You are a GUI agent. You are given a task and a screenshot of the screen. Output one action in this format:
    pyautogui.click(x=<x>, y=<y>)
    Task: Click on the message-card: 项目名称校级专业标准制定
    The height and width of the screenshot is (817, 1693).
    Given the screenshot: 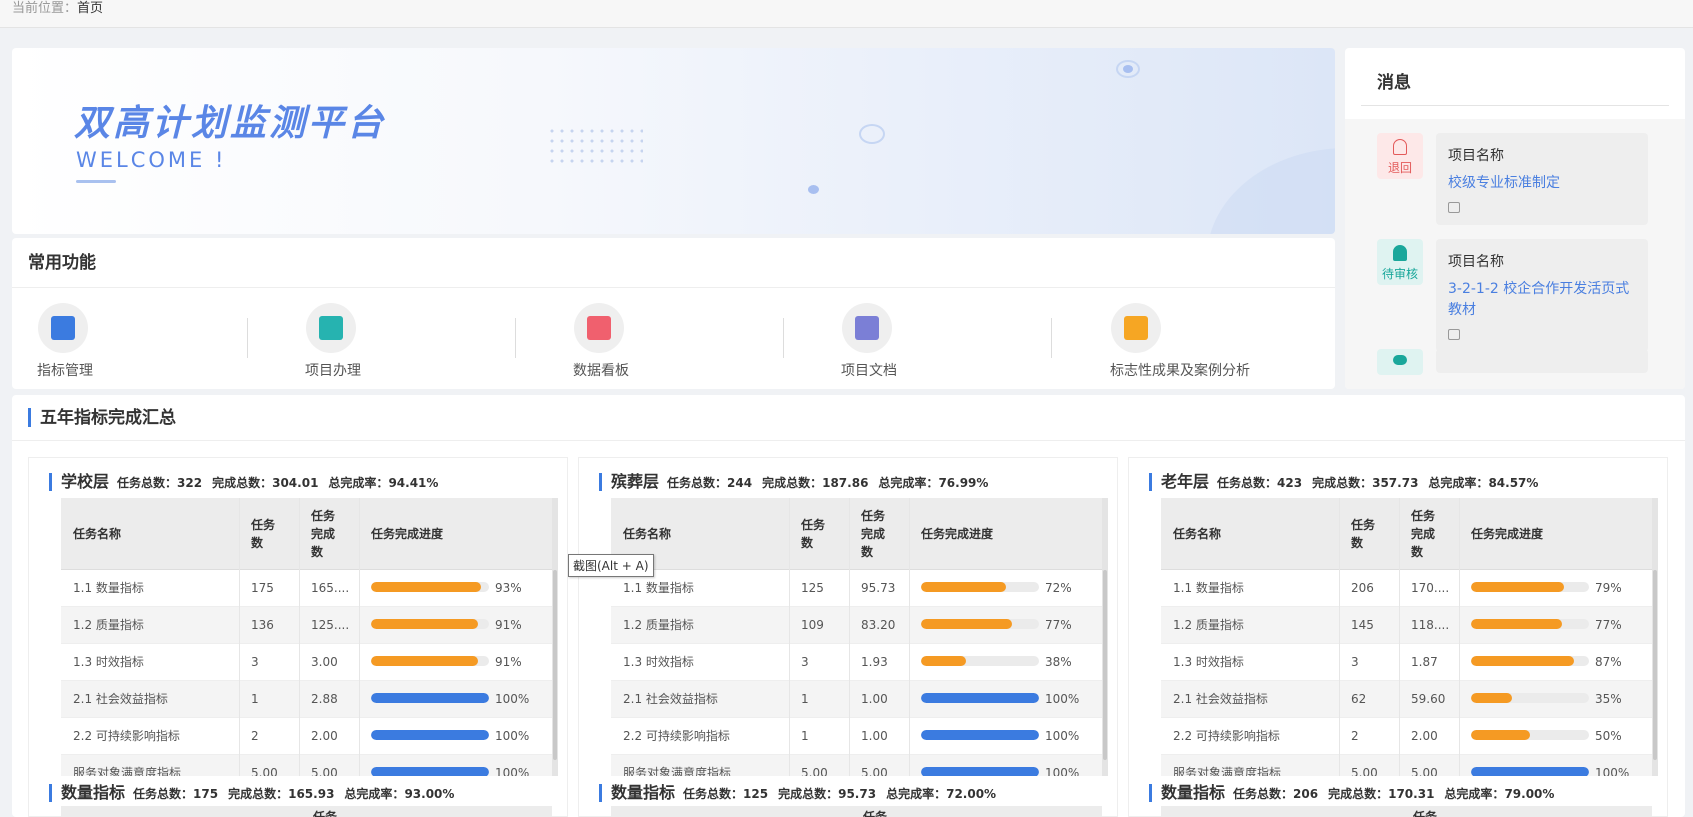 What is the action you would take?
    pyautogui.click(x=1542, y=179)
    